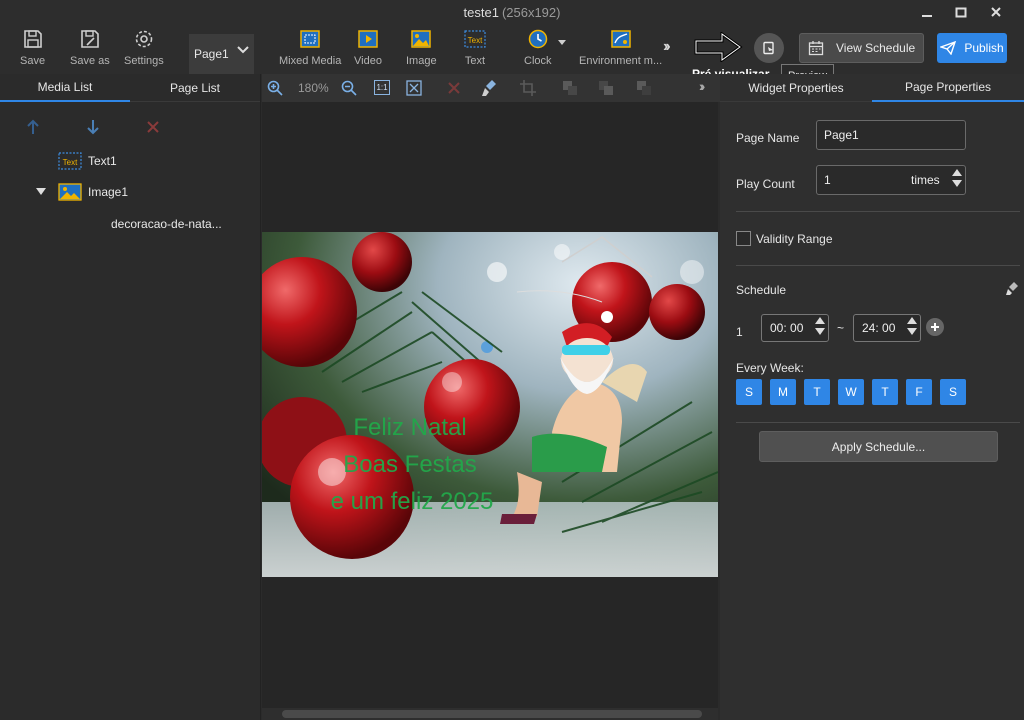  Describe the element at coordinates (195, 88) in the screenshot. I see `tab-page-list: Page List` at that location.